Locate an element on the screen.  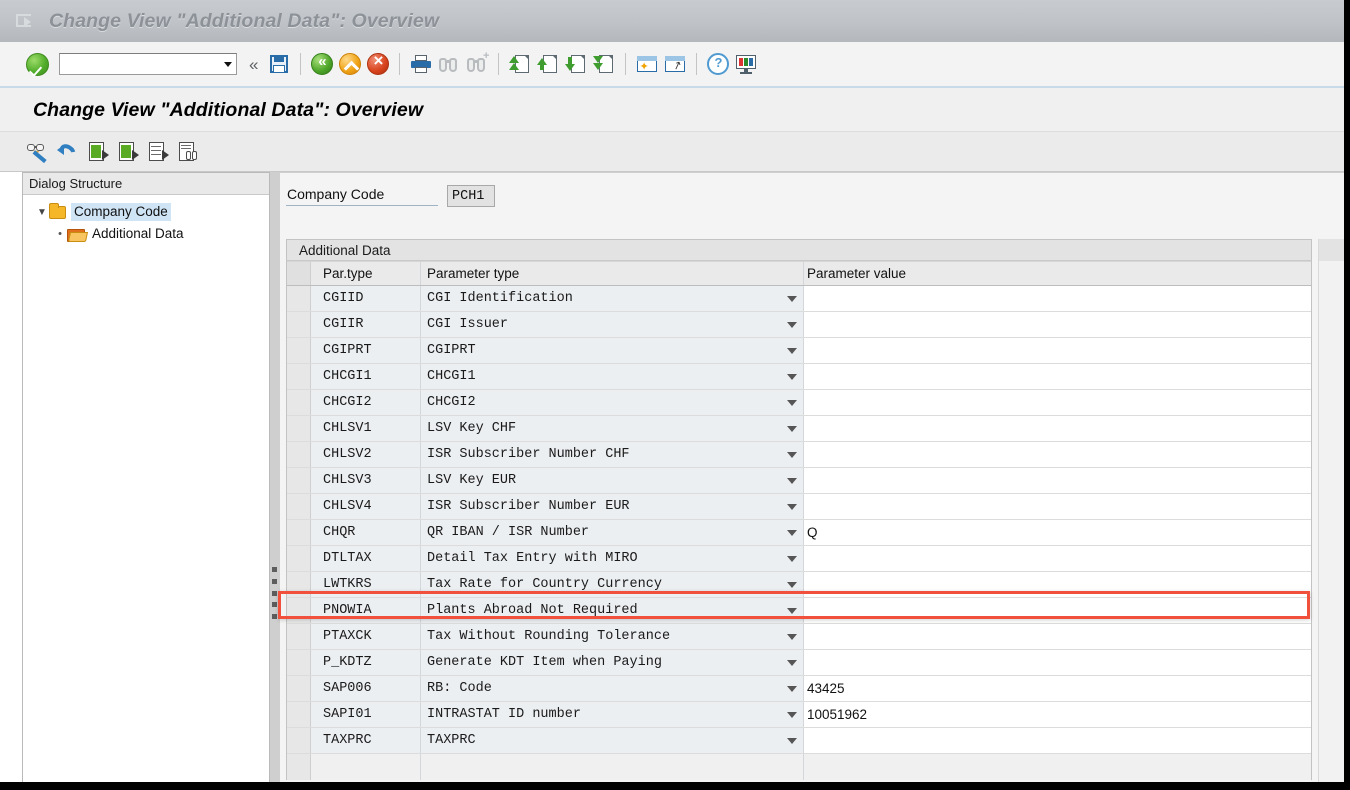
cell-parameter-value: Q is located at coordinates (1057, 532).